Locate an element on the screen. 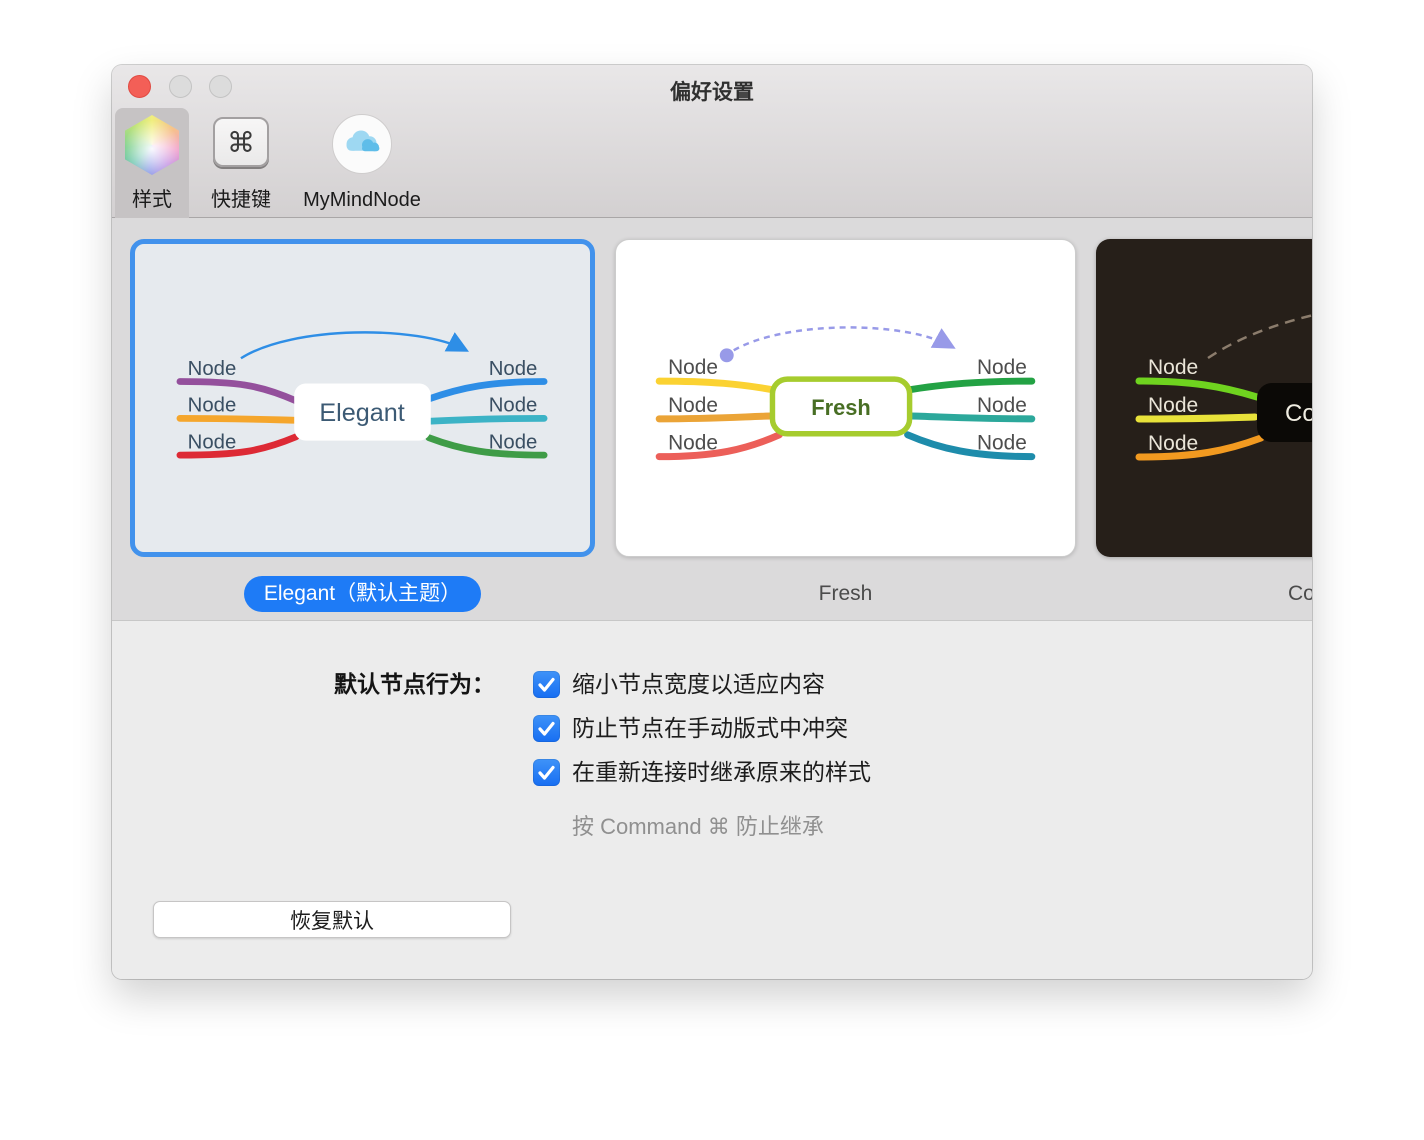 The image size is (1424, 1140). checkbox-label: 防止节点在手动版式中冲突 is located at coordinates (710, 728).